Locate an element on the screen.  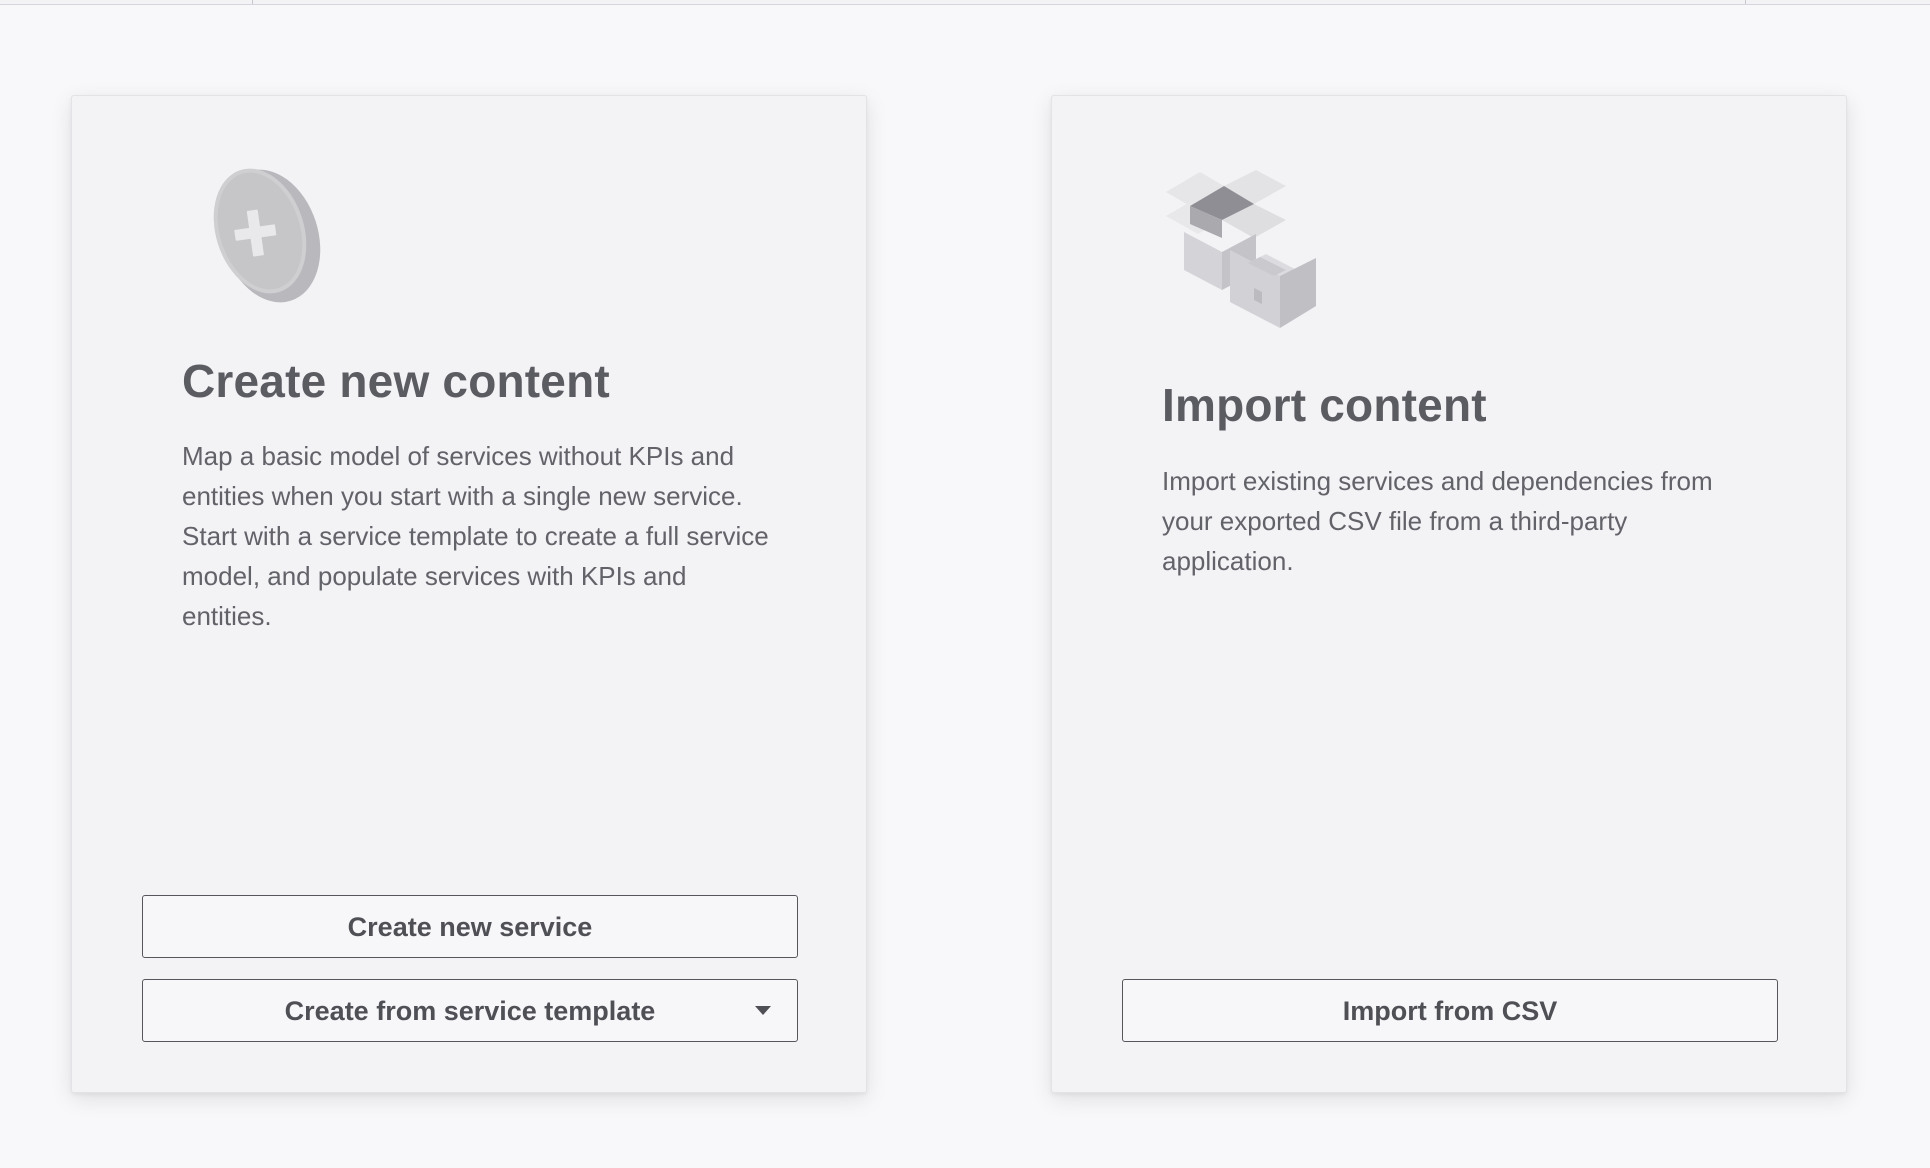
create-from-service-template-button: Create from service template is located at coordinates (470, 1010).